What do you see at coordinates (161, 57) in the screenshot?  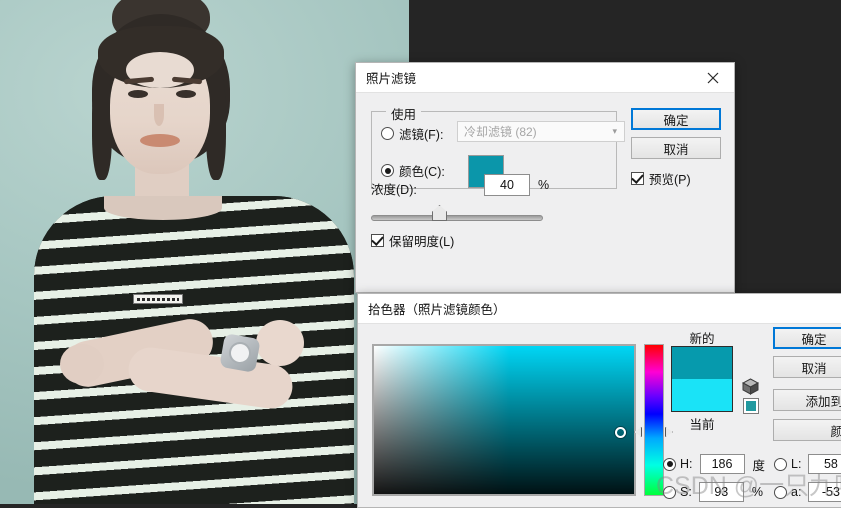 I see `photo-fringe` at bounding box center [161, 57].